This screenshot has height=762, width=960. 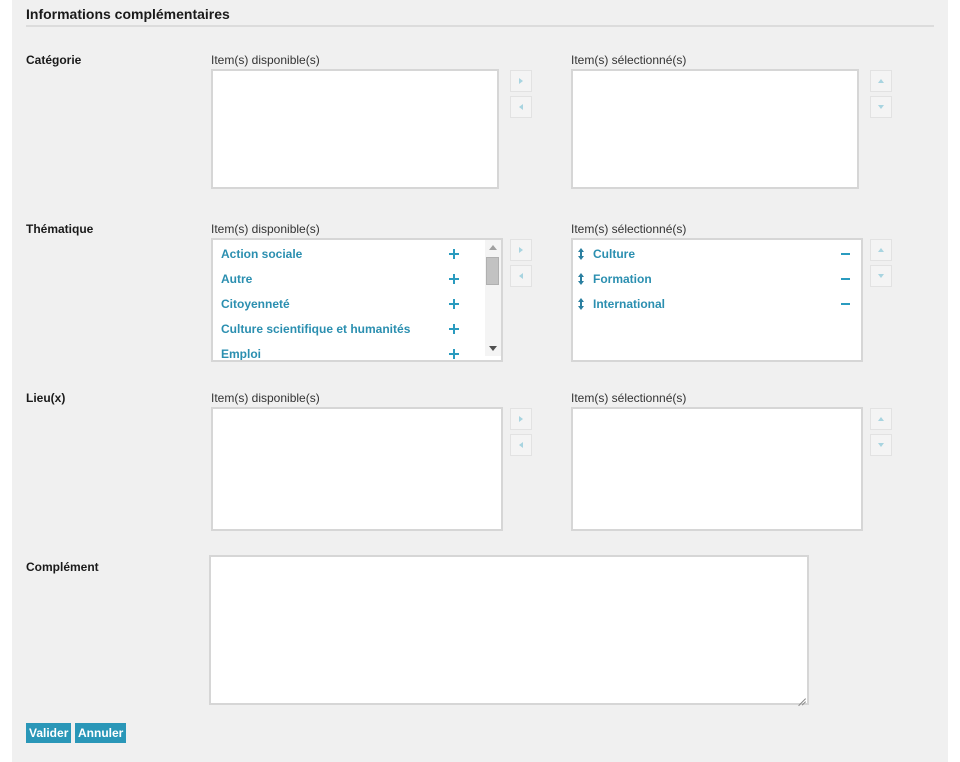 I want to click on list-item: Citoyenneté, so click(x=353, y=304).